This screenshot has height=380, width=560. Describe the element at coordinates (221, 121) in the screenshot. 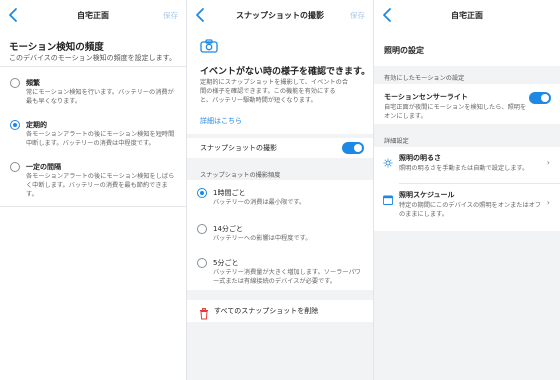

I see `learn-more-link: 詳細はこちら` at that location.